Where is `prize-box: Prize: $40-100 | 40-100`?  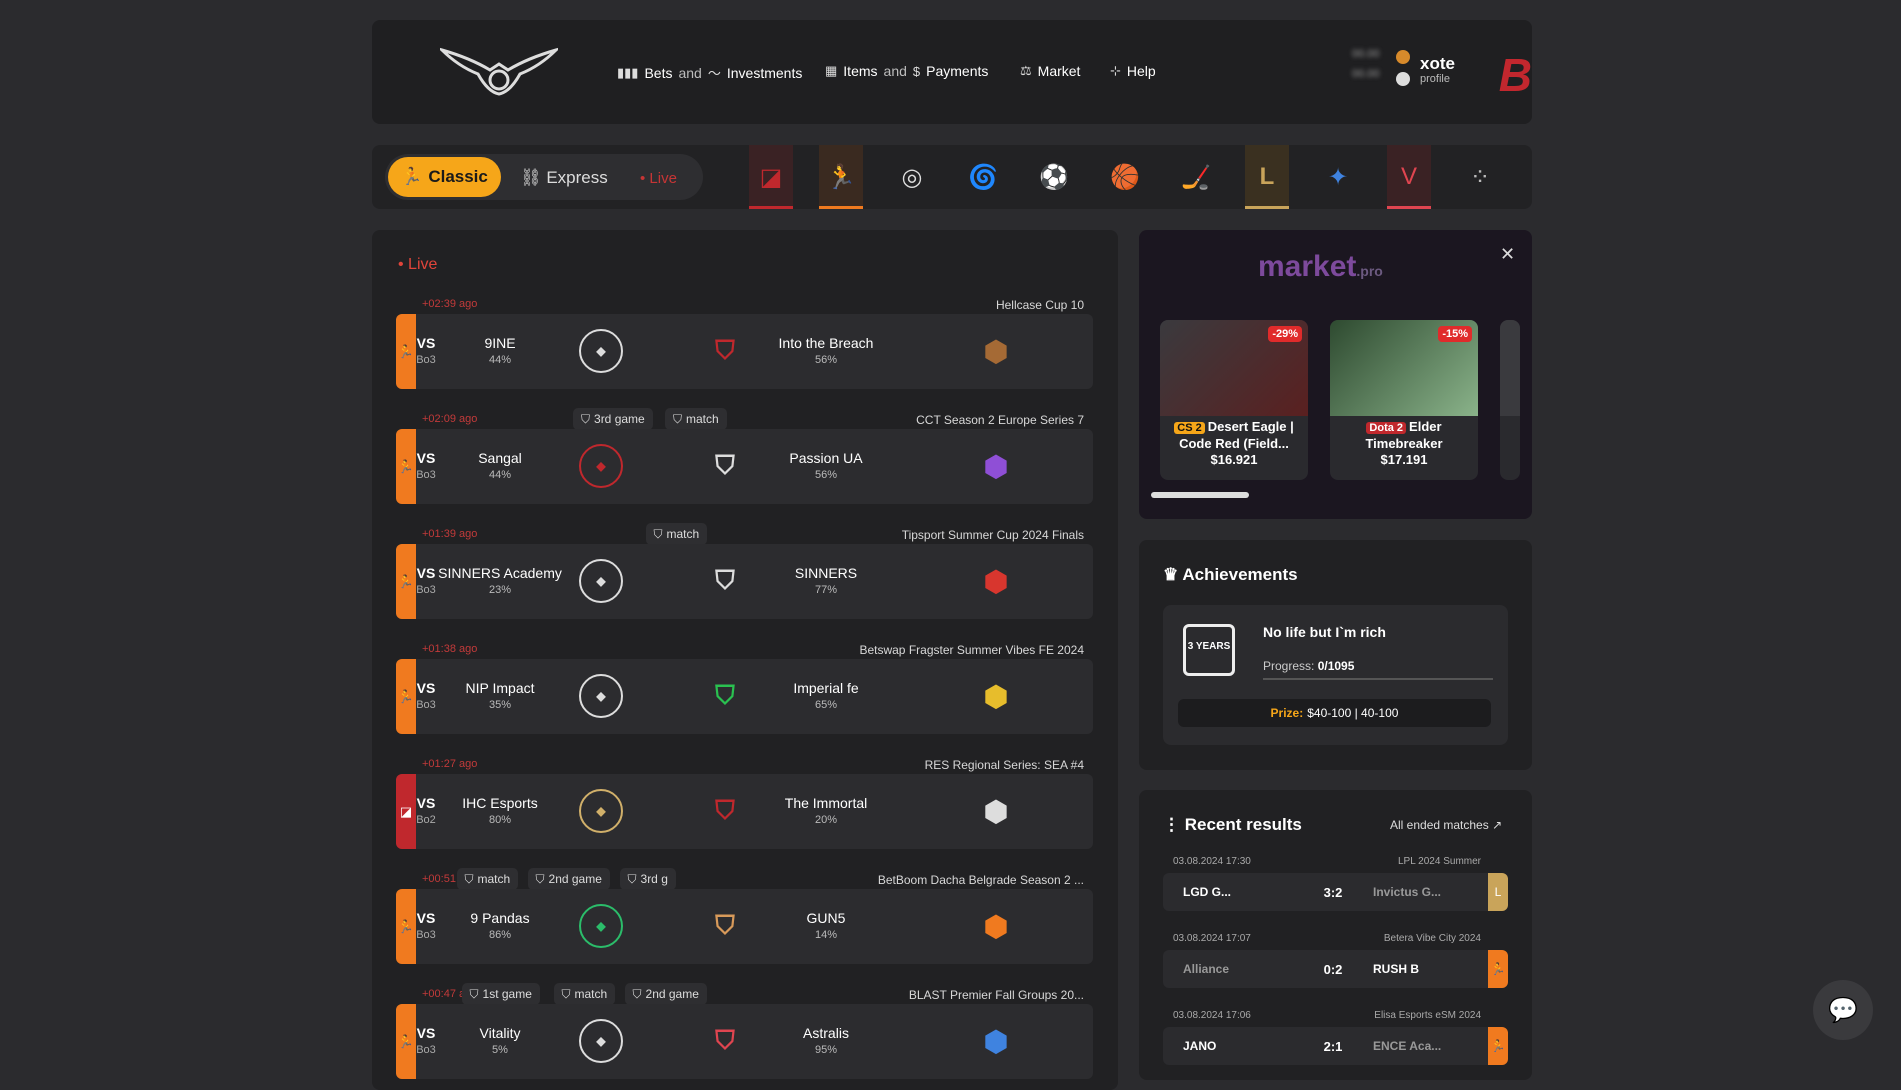
prize-box: Prize: $40-100 | 40-100 is located at coordinates (1334, 713).